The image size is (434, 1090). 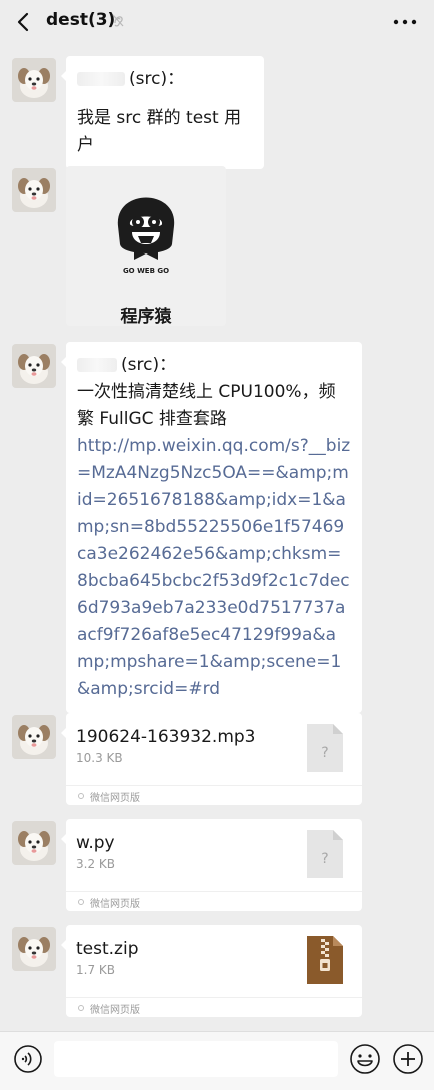 I want to click on message-text: 我是 src 群的 test 用户, so click(x=159, y=131).